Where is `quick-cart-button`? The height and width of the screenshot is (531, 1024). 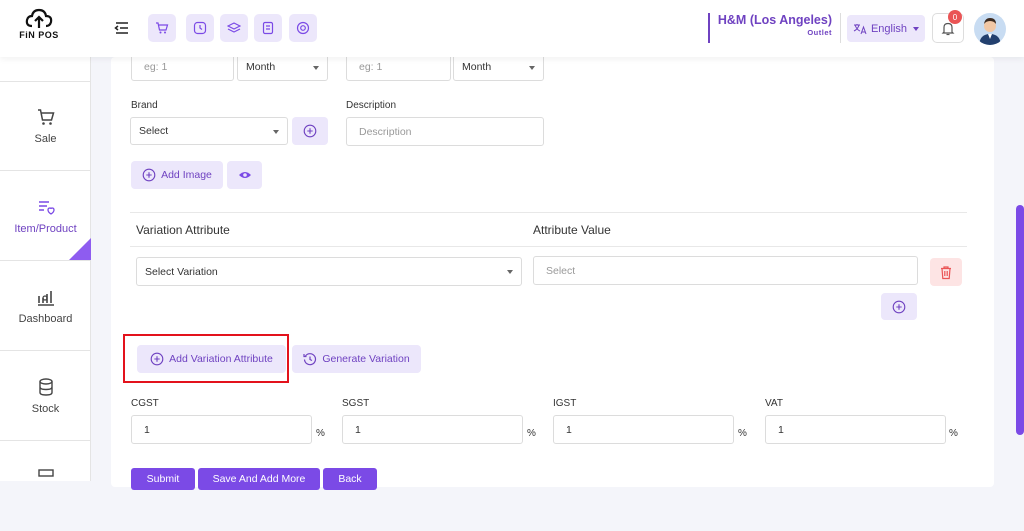
quick-cart-button is located at coordinates (162, 28).